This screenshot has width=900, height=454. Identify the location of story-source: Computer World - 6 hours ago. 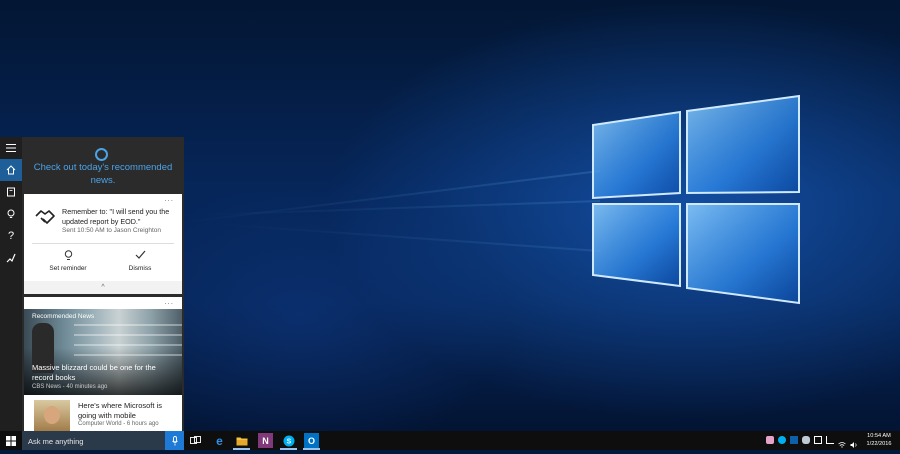
(118, 424).